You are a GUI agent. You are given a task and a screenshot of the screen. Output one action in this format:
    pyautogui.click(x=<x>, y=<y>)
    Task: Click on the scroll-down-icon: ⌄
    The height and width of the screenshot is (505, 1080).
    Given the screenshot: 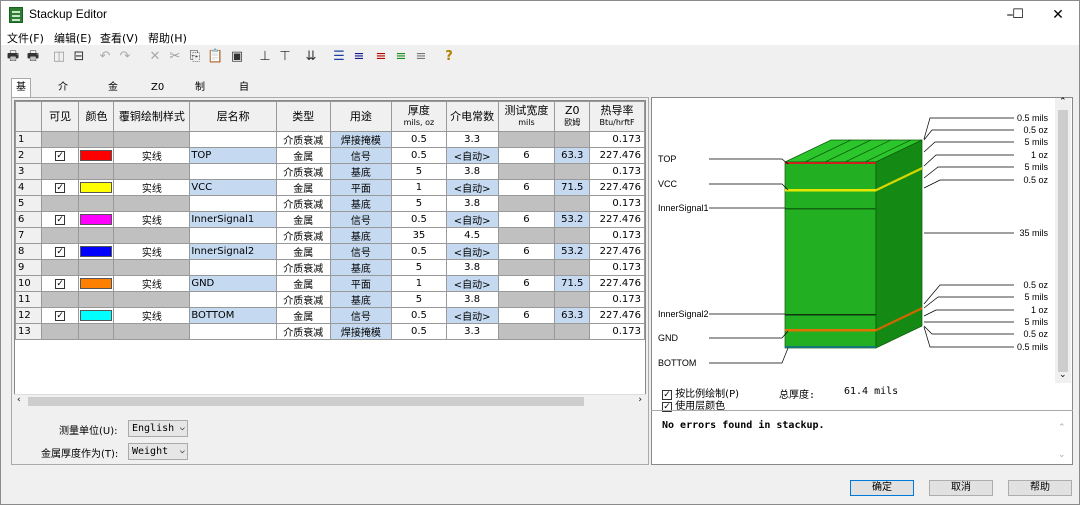 What is the action you would take?
    pyautogui.click(x=1063, y=375)
    